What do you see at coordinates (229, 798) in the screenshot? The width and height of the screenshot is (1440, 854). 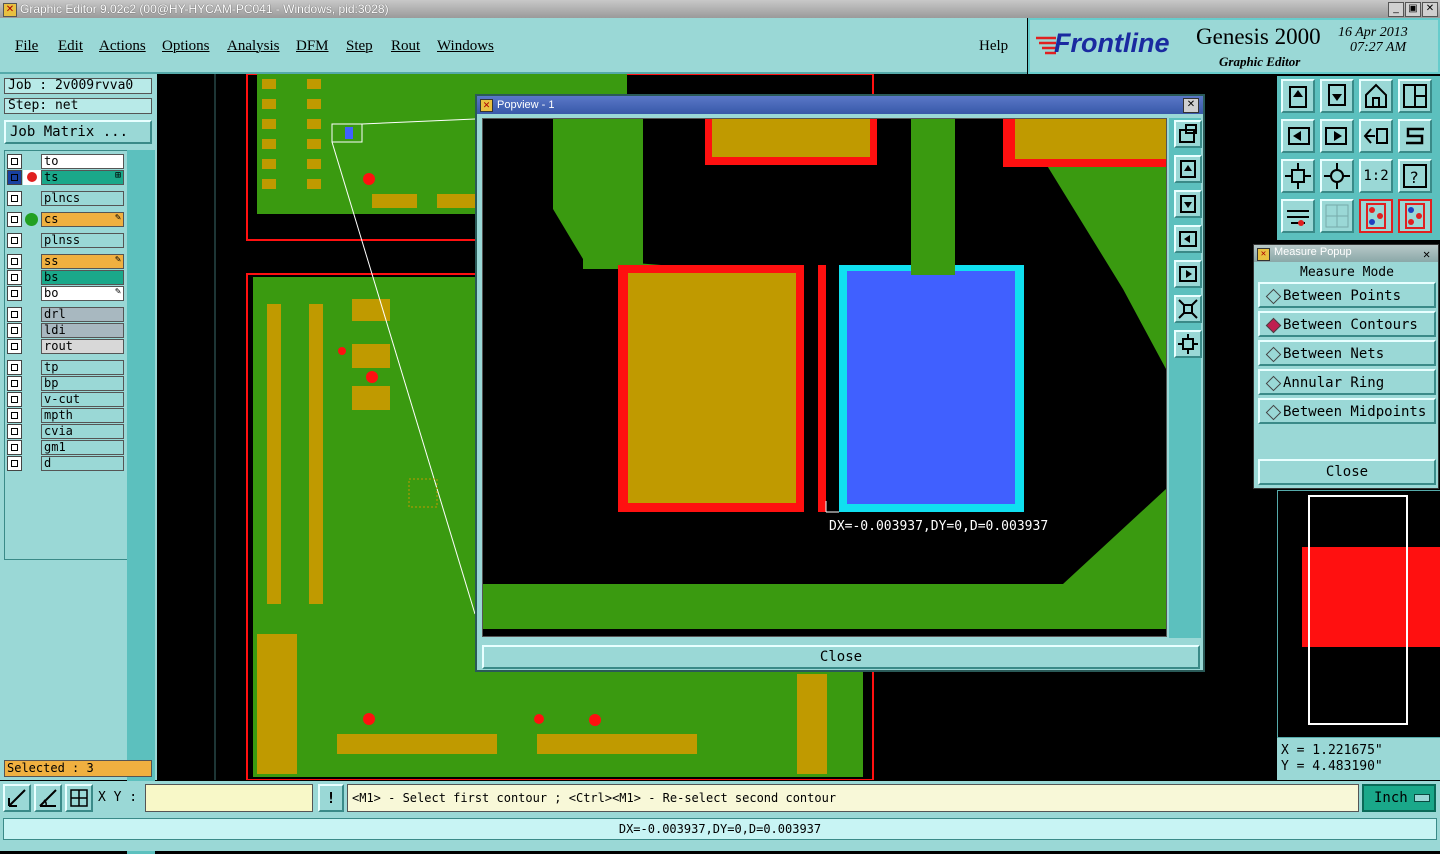 I see `xy-input` at bounding box center [229, 798].